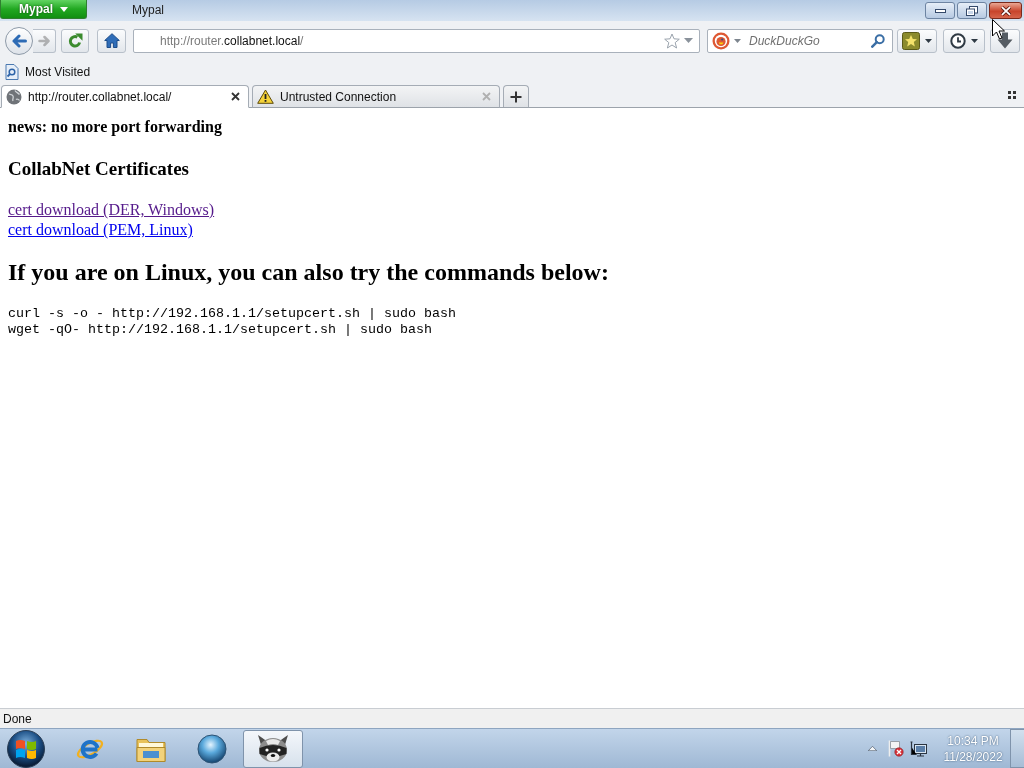 The image size is (1024, 768). What do you see at coordinates (919, 748) in the screenshot?
I see `network-icon` at bounding box center [919, 748].